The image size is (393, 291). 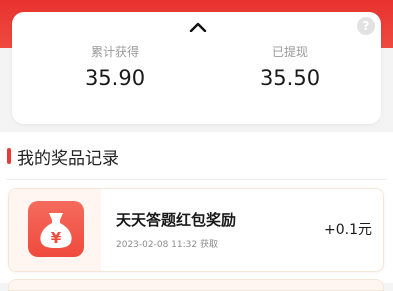 What do you see at coordinates (290, 78) in the screenshot?
I see `withdrawn-value: 35.50` at bounding box center [290, 78].